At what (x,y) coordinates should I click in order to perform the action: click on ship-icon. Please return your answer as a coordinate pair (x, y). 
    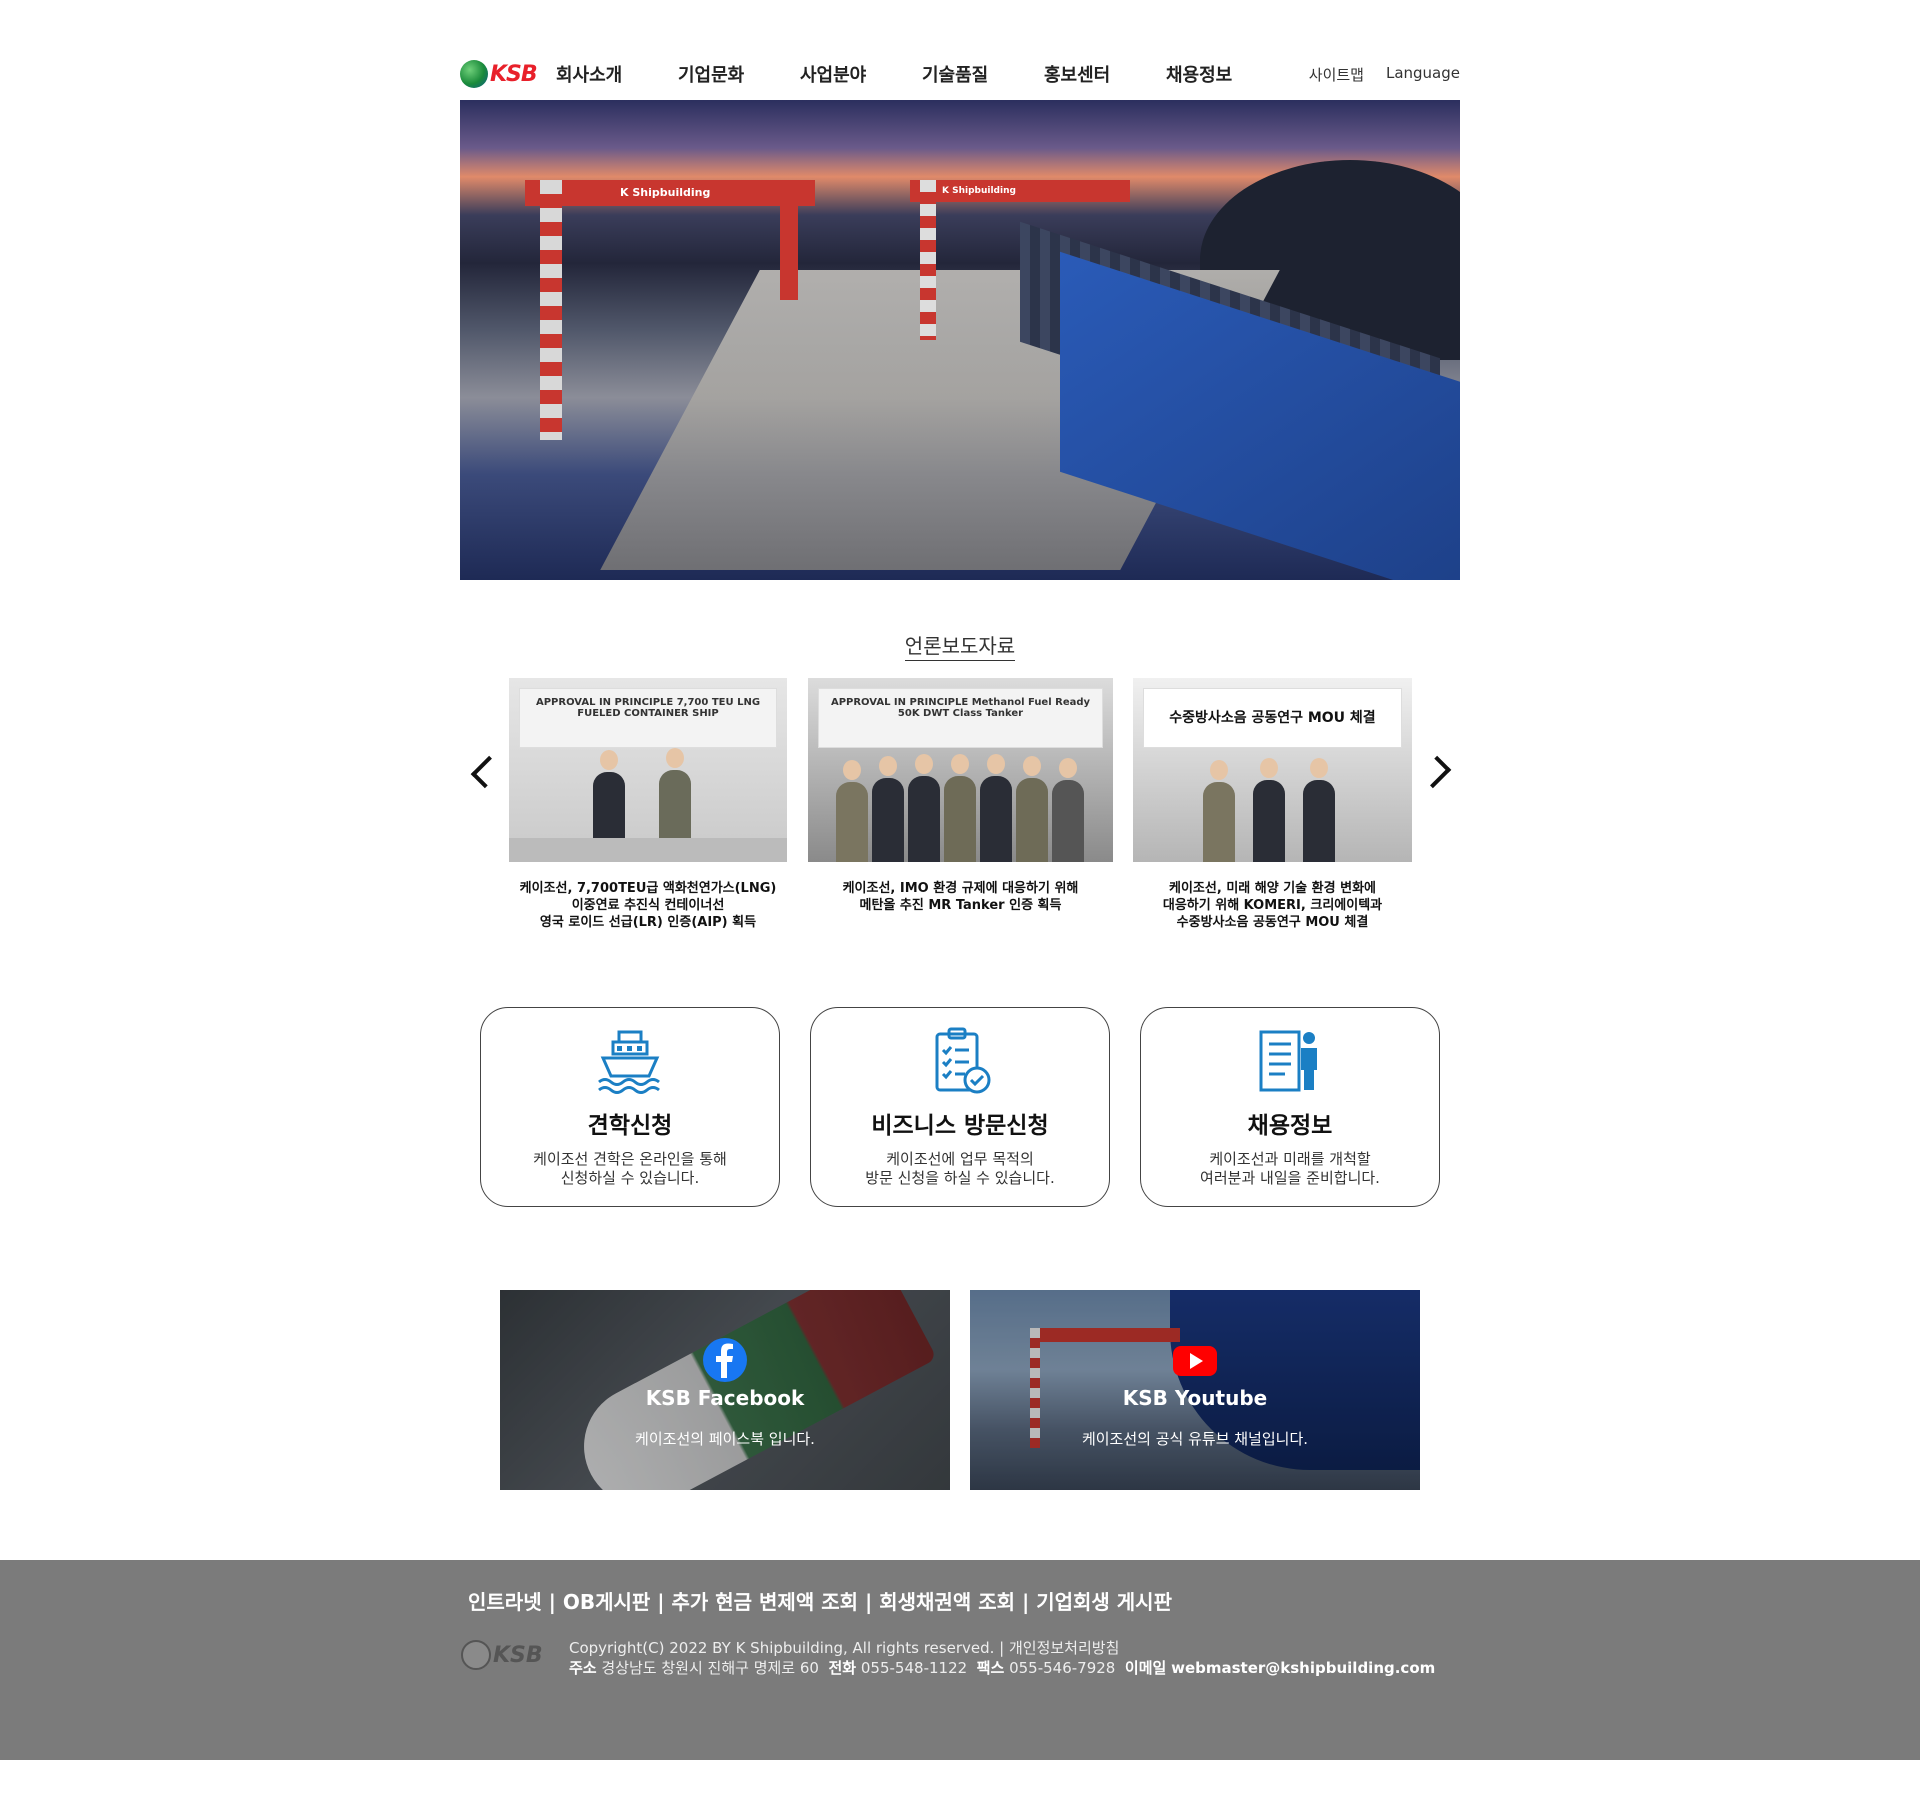
    Looking at the image, I should click on (630, 1061).